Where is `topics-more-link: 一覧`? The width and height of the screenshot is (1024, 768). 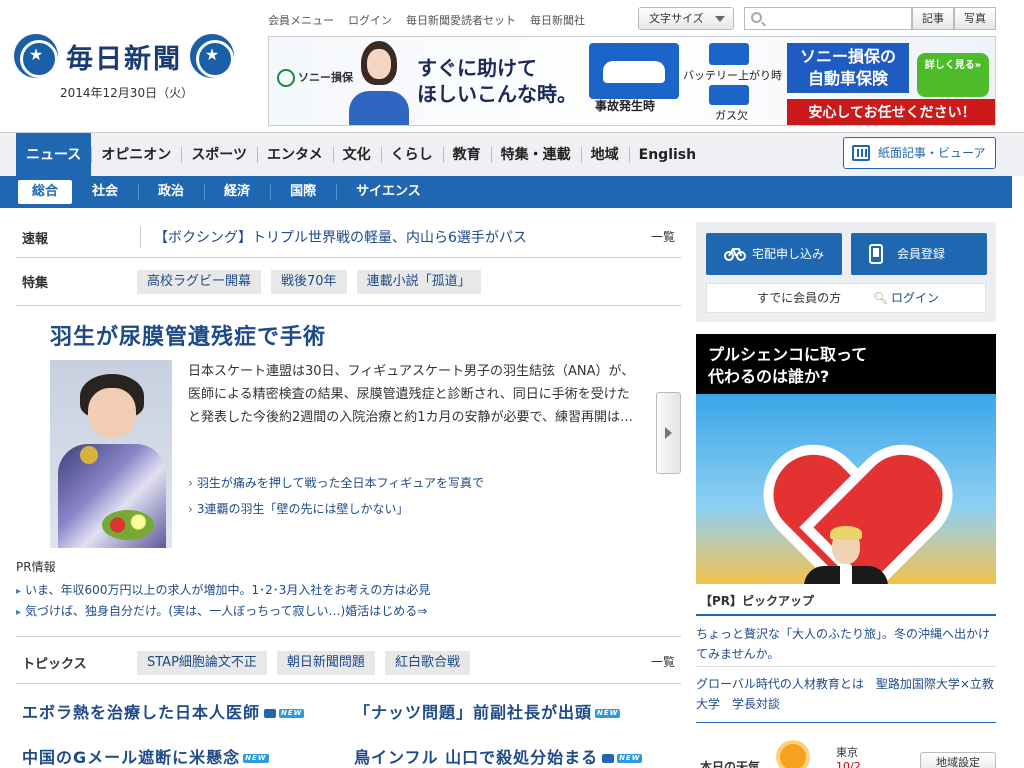
topics-more-link: 一覧 is located at coordinates (663, 661).